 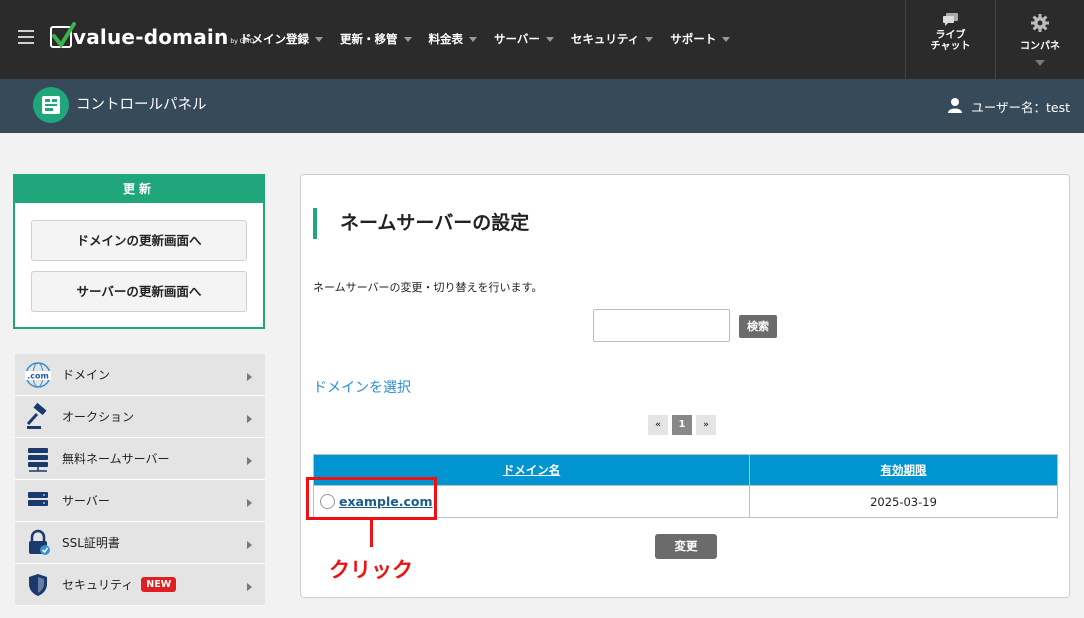 I want to click on pager-prev-button: «, so click(x=658, y=425).